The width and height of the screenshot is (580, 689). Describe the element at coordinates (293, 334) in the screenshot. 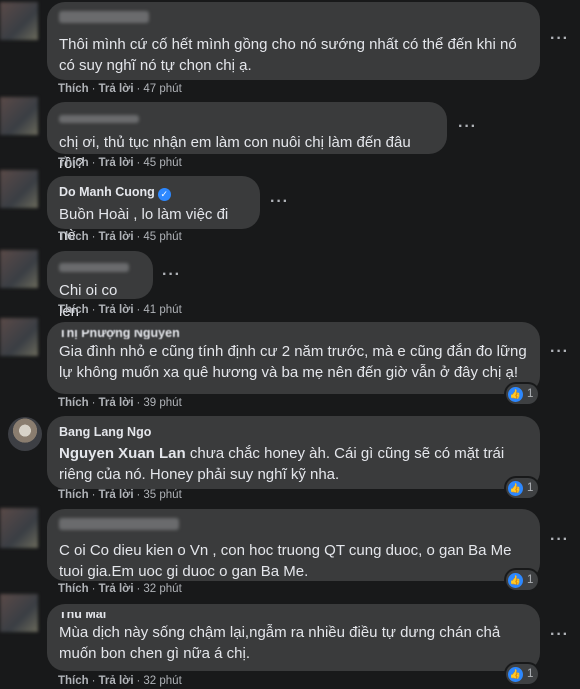

I see `commenter-name: Thị Phượng Nguyễn` at that location.